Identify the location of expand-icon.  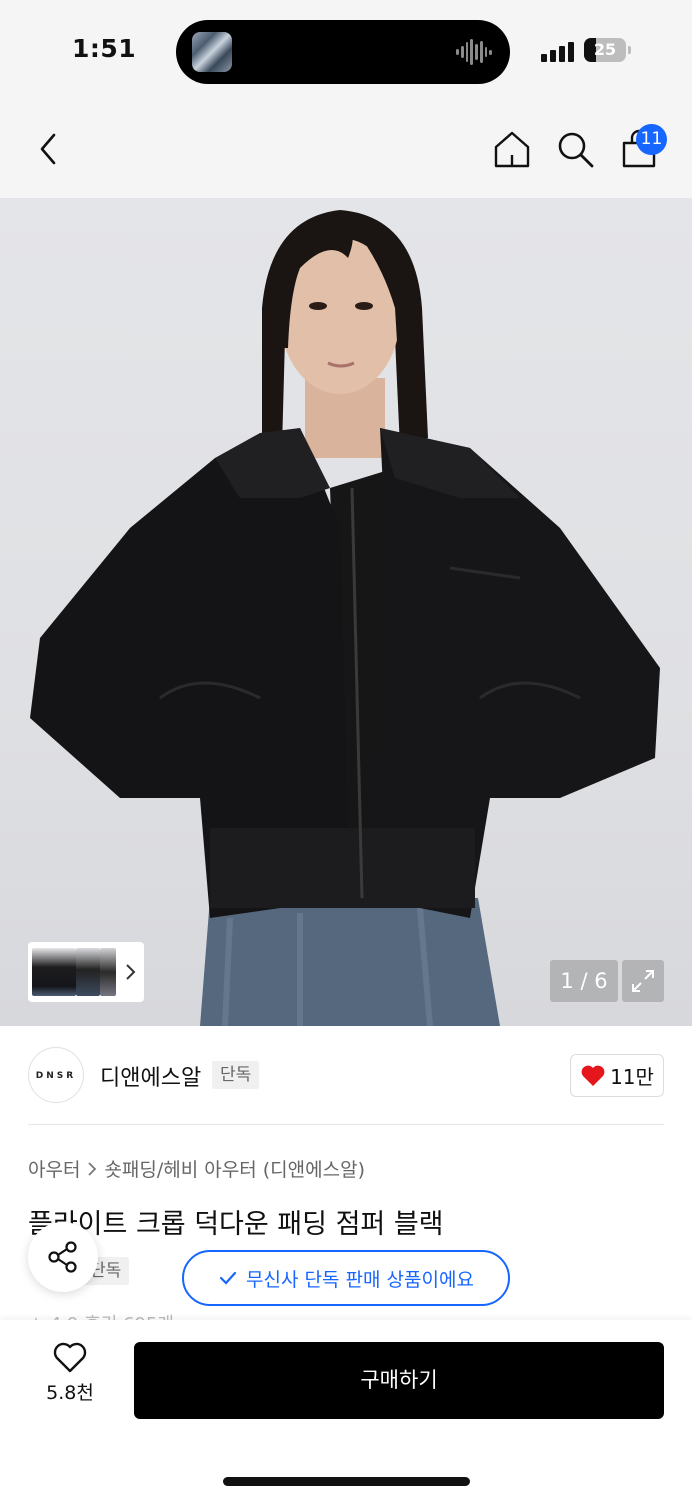
(643, 981).